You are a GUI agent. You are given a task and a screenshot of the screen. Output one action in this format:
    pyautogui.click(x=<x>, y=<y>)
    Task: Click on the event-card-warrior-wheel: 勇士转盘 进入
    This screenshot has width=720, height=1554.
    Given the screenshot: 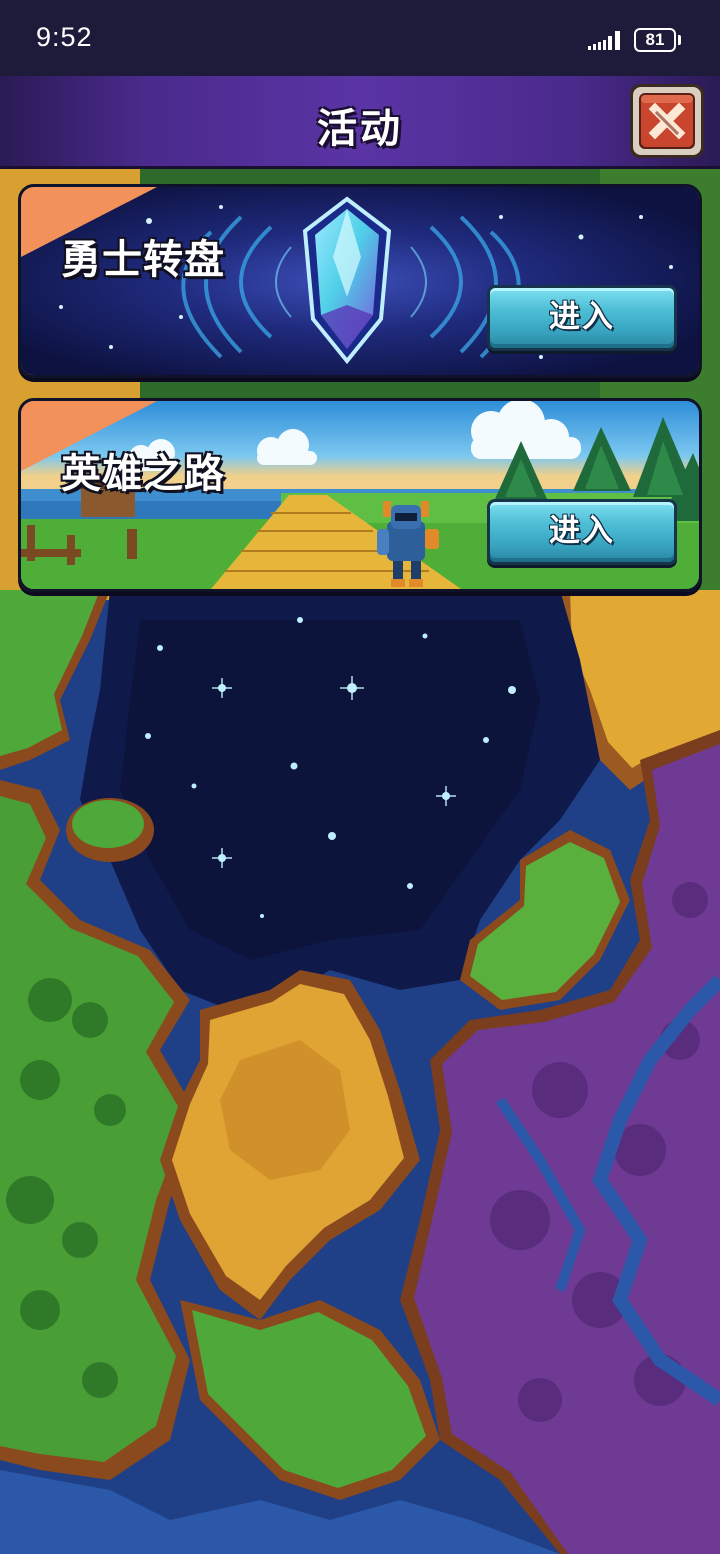 What is the action you would take?
    pyautogui.click(x=360, y=281)
    